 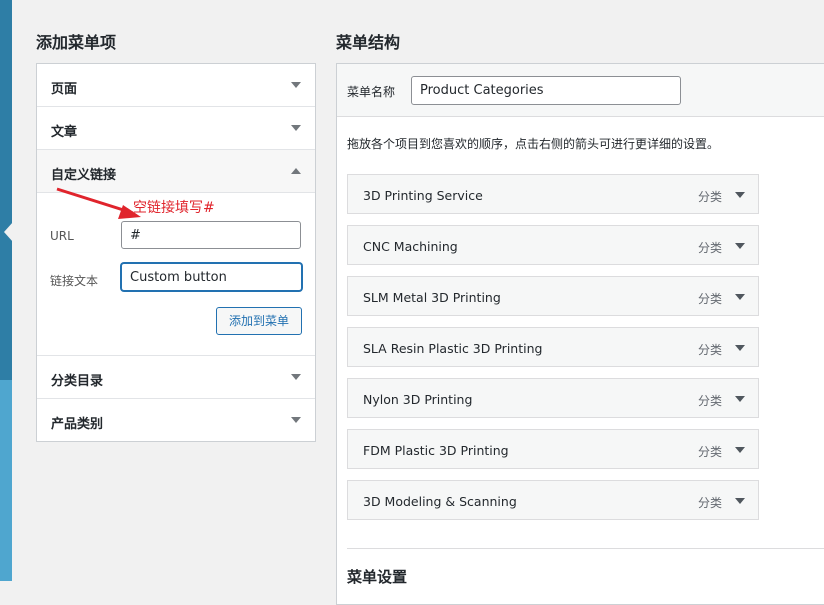 I want to click on menu-item: 3D Modeling & Scanning 分类, so click(x=553, y=500).